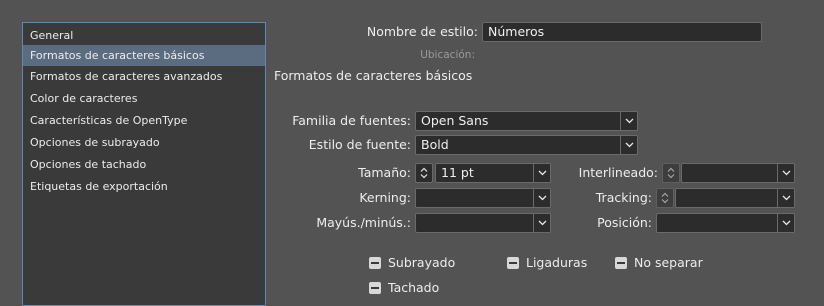 The height and width of the screenshot is (306, 824). I want to click on underline-checkbox, so click(375, 263).